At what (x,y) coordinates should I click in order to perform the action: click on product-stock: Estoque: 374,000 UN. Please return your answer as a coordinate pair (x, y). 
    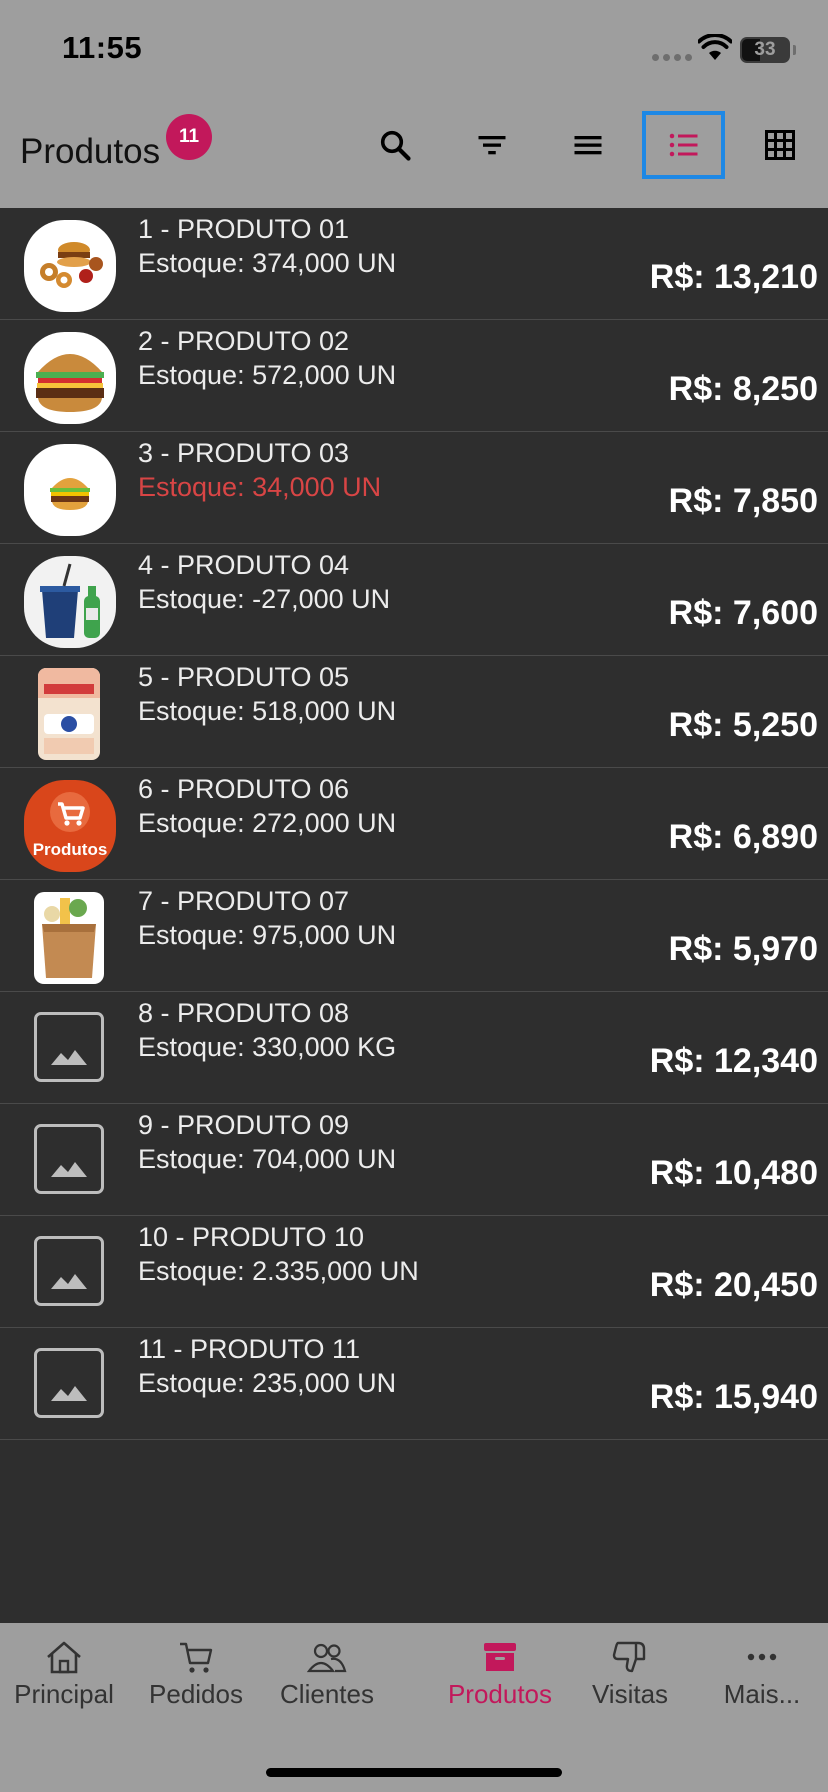
    Looking at the image, I should click on (267, 263).